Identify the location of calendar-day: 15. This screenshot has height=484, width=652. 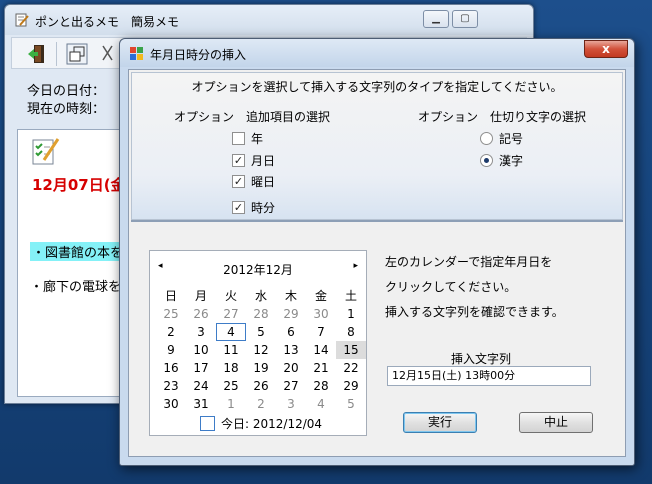
(351, 350).